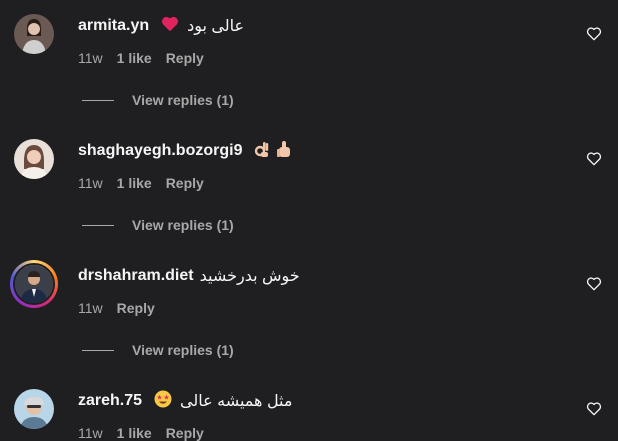 The width and height of the screenshot is (618, 441). I want to click on comment-username: drshahram.diet, so click(136, 276).